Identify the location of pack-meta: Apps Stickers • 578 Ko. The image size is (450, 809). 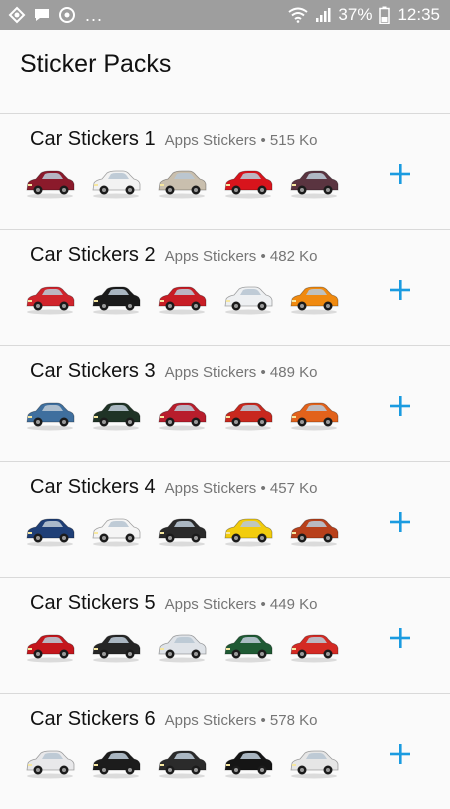
(241, 720).